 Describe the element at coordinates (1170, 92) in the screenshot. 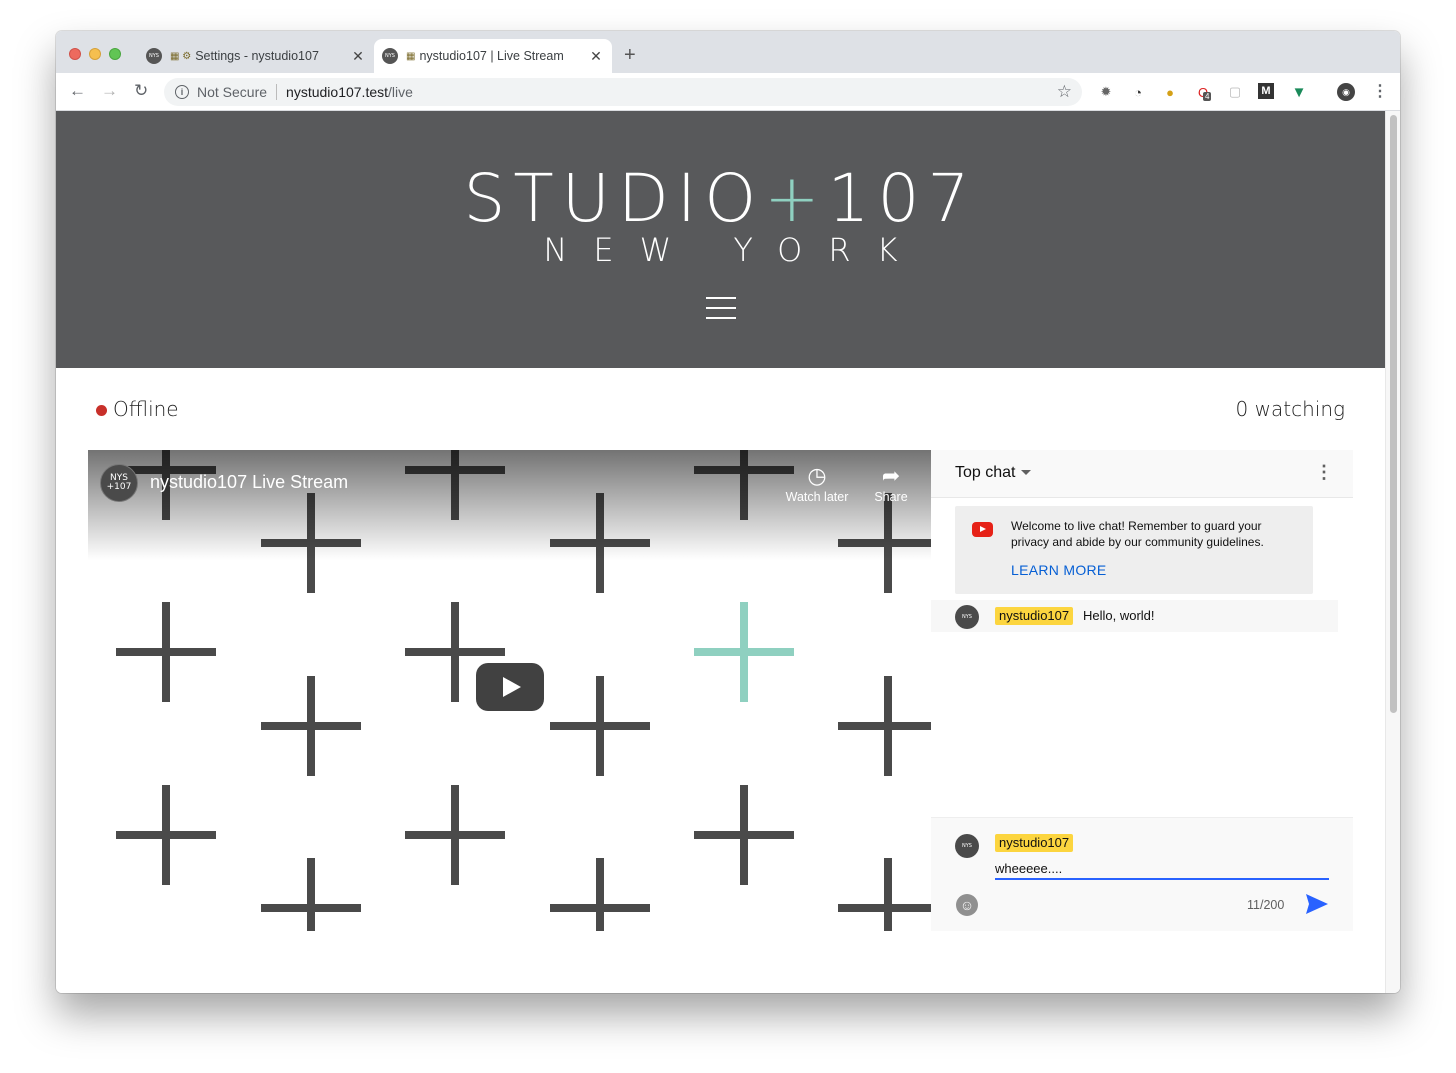

I see `cookie-extension-icon: ●` at that location.